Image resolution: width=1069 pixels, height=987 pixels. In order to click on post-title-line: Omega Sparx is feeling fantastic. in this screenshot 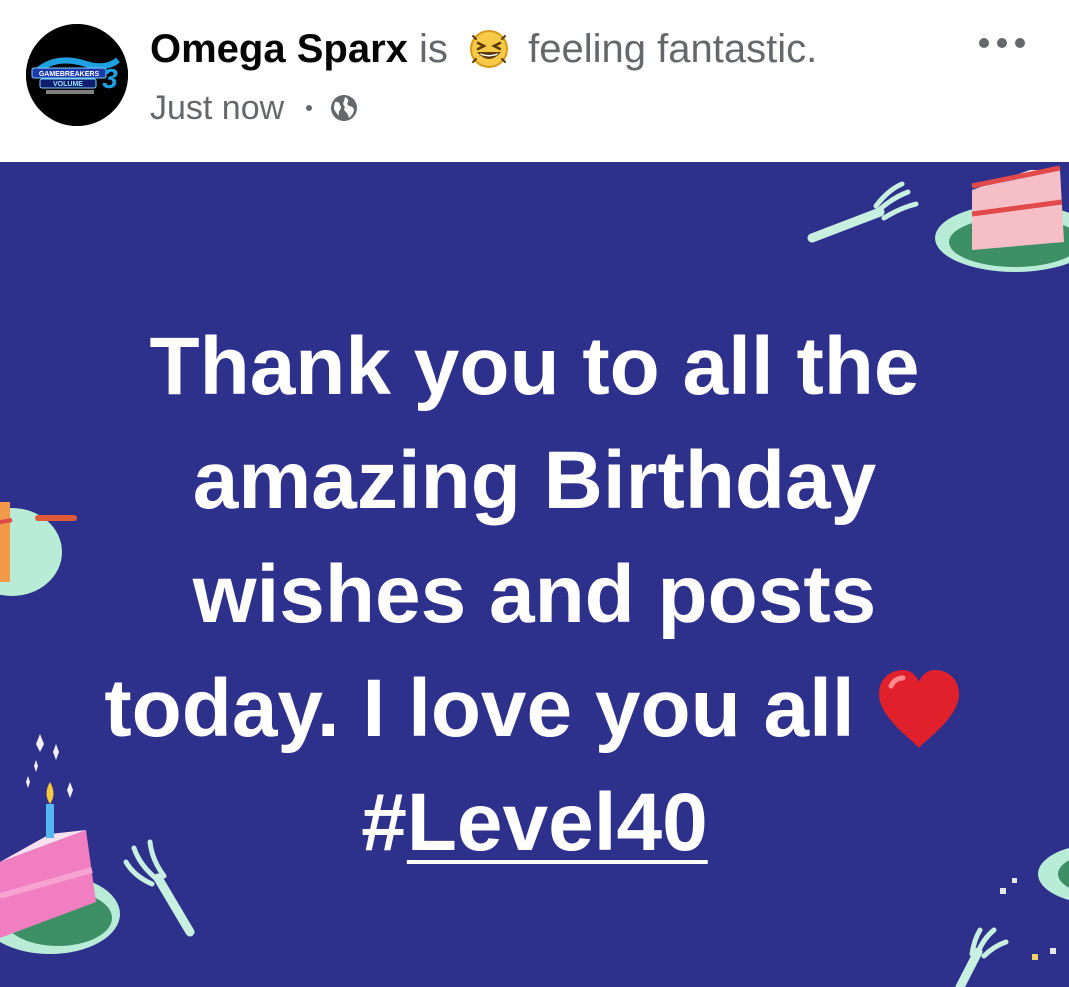, I will do `click(483, 49)`.